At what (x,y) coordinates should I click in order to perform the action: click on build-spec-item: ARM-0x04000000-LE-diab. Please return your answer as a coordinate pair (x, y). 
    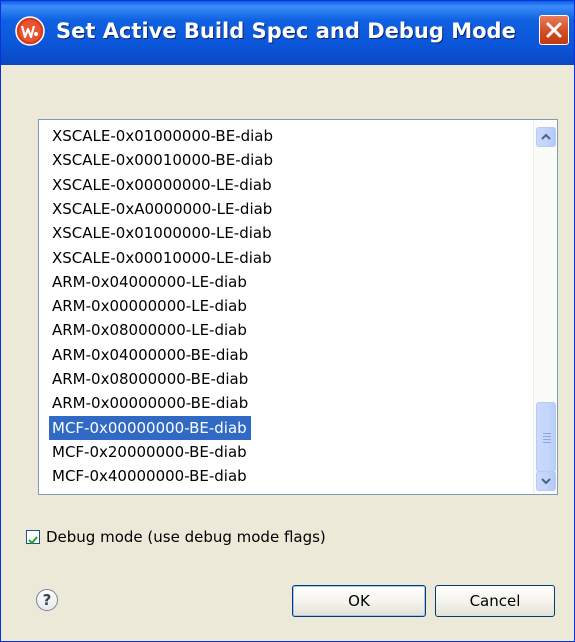
    Looking at the image, I should click on (150, 282).